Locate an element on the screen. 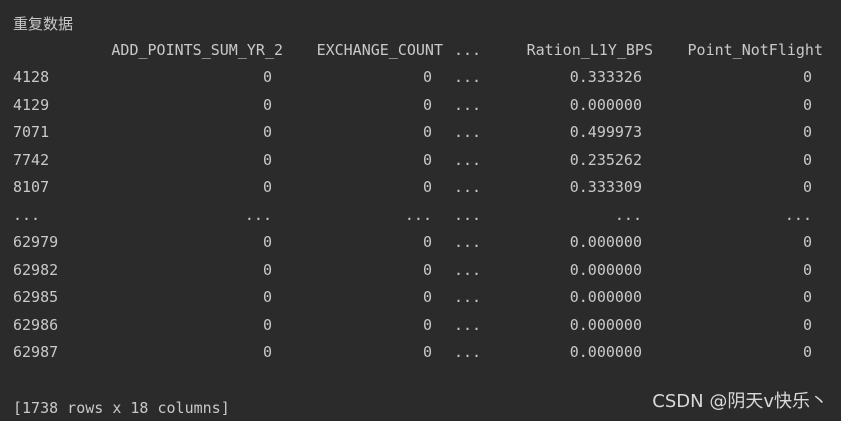  table-row: 62979 0 0... 0.000000 0 is located at coordinates (420, 242).